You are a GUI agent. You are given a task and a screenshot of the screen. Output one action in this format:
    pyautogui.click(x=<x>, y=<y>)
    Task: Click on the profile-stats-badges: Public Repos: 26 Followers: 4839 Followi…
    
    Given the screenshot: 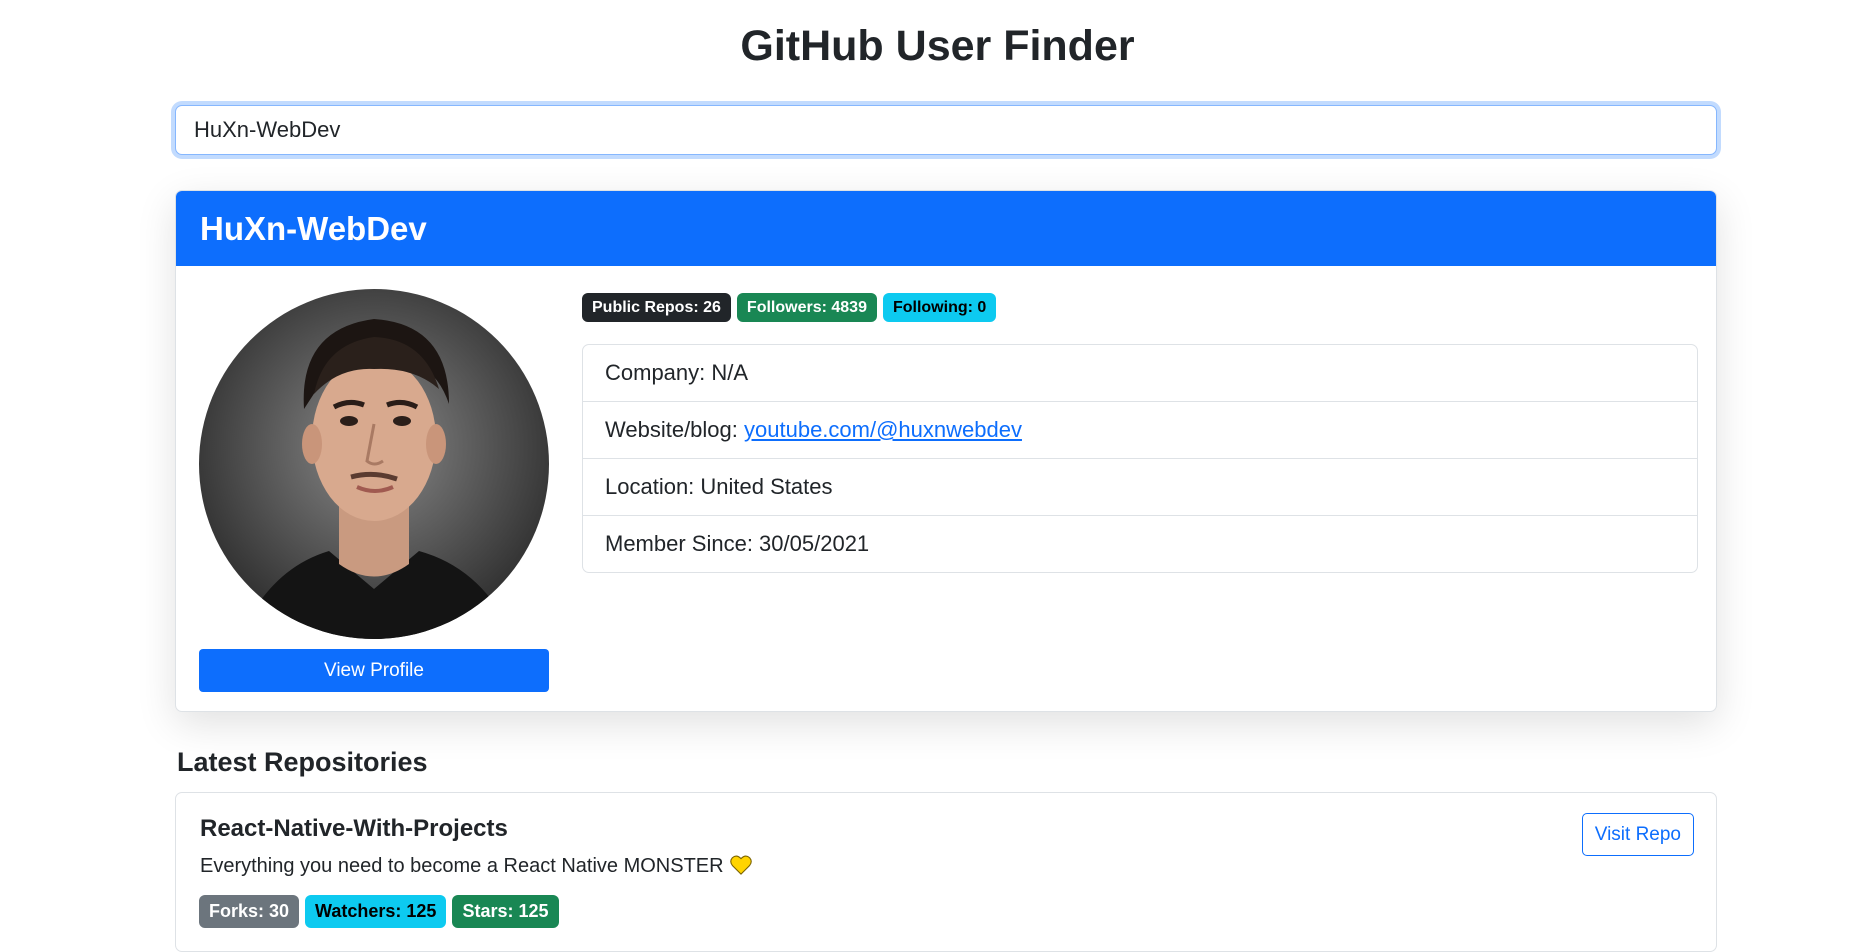 What is the action you would take?
    pyautogui.click(x=789, y=307)
    